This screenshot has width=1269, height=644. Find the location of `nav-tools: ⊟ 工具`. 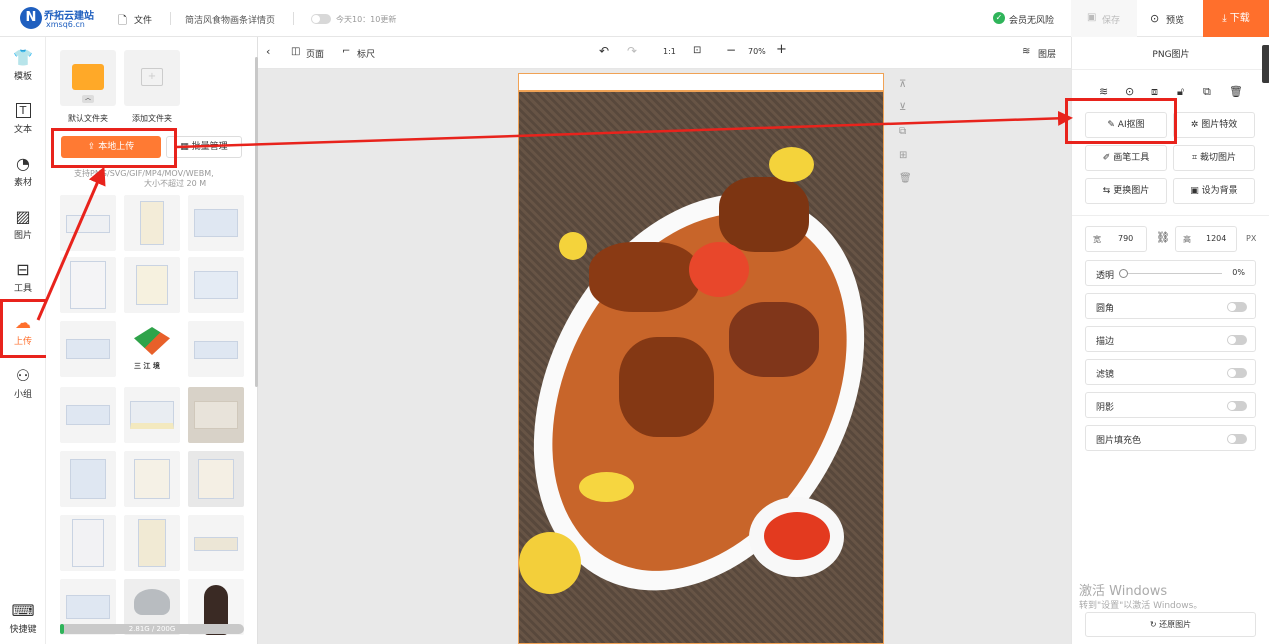

nav-tools: ⊟ 工具 is located at coordinates (23, 278).